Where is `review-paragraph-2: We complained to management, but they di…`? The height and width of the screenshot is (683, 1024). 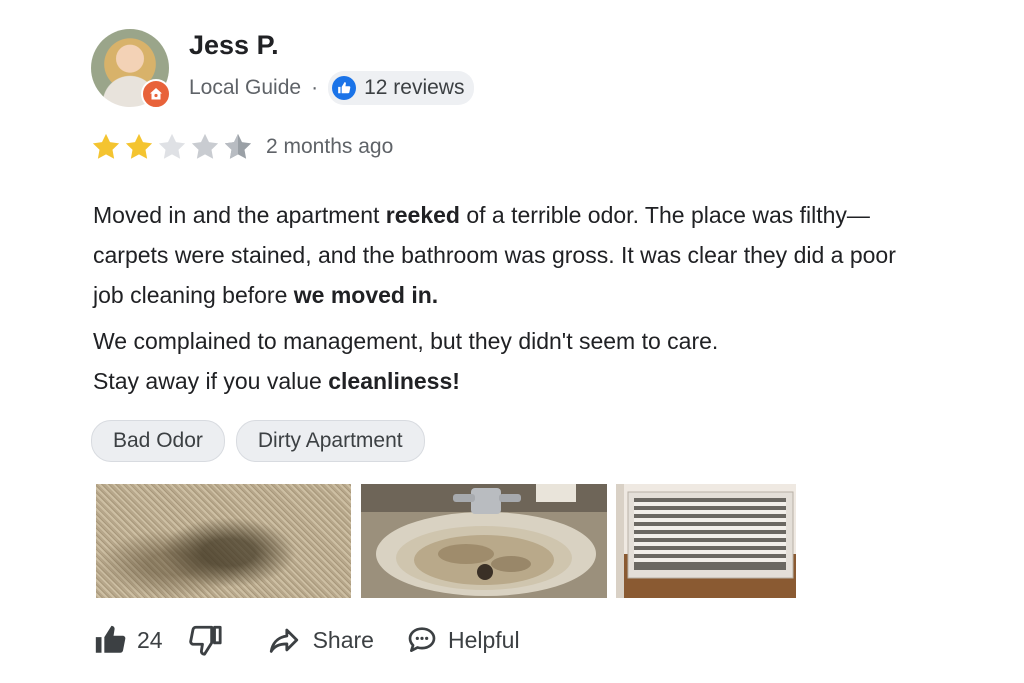
review-paragraph-2: We complained to management, but they di… is located at coordinates (406, 361).